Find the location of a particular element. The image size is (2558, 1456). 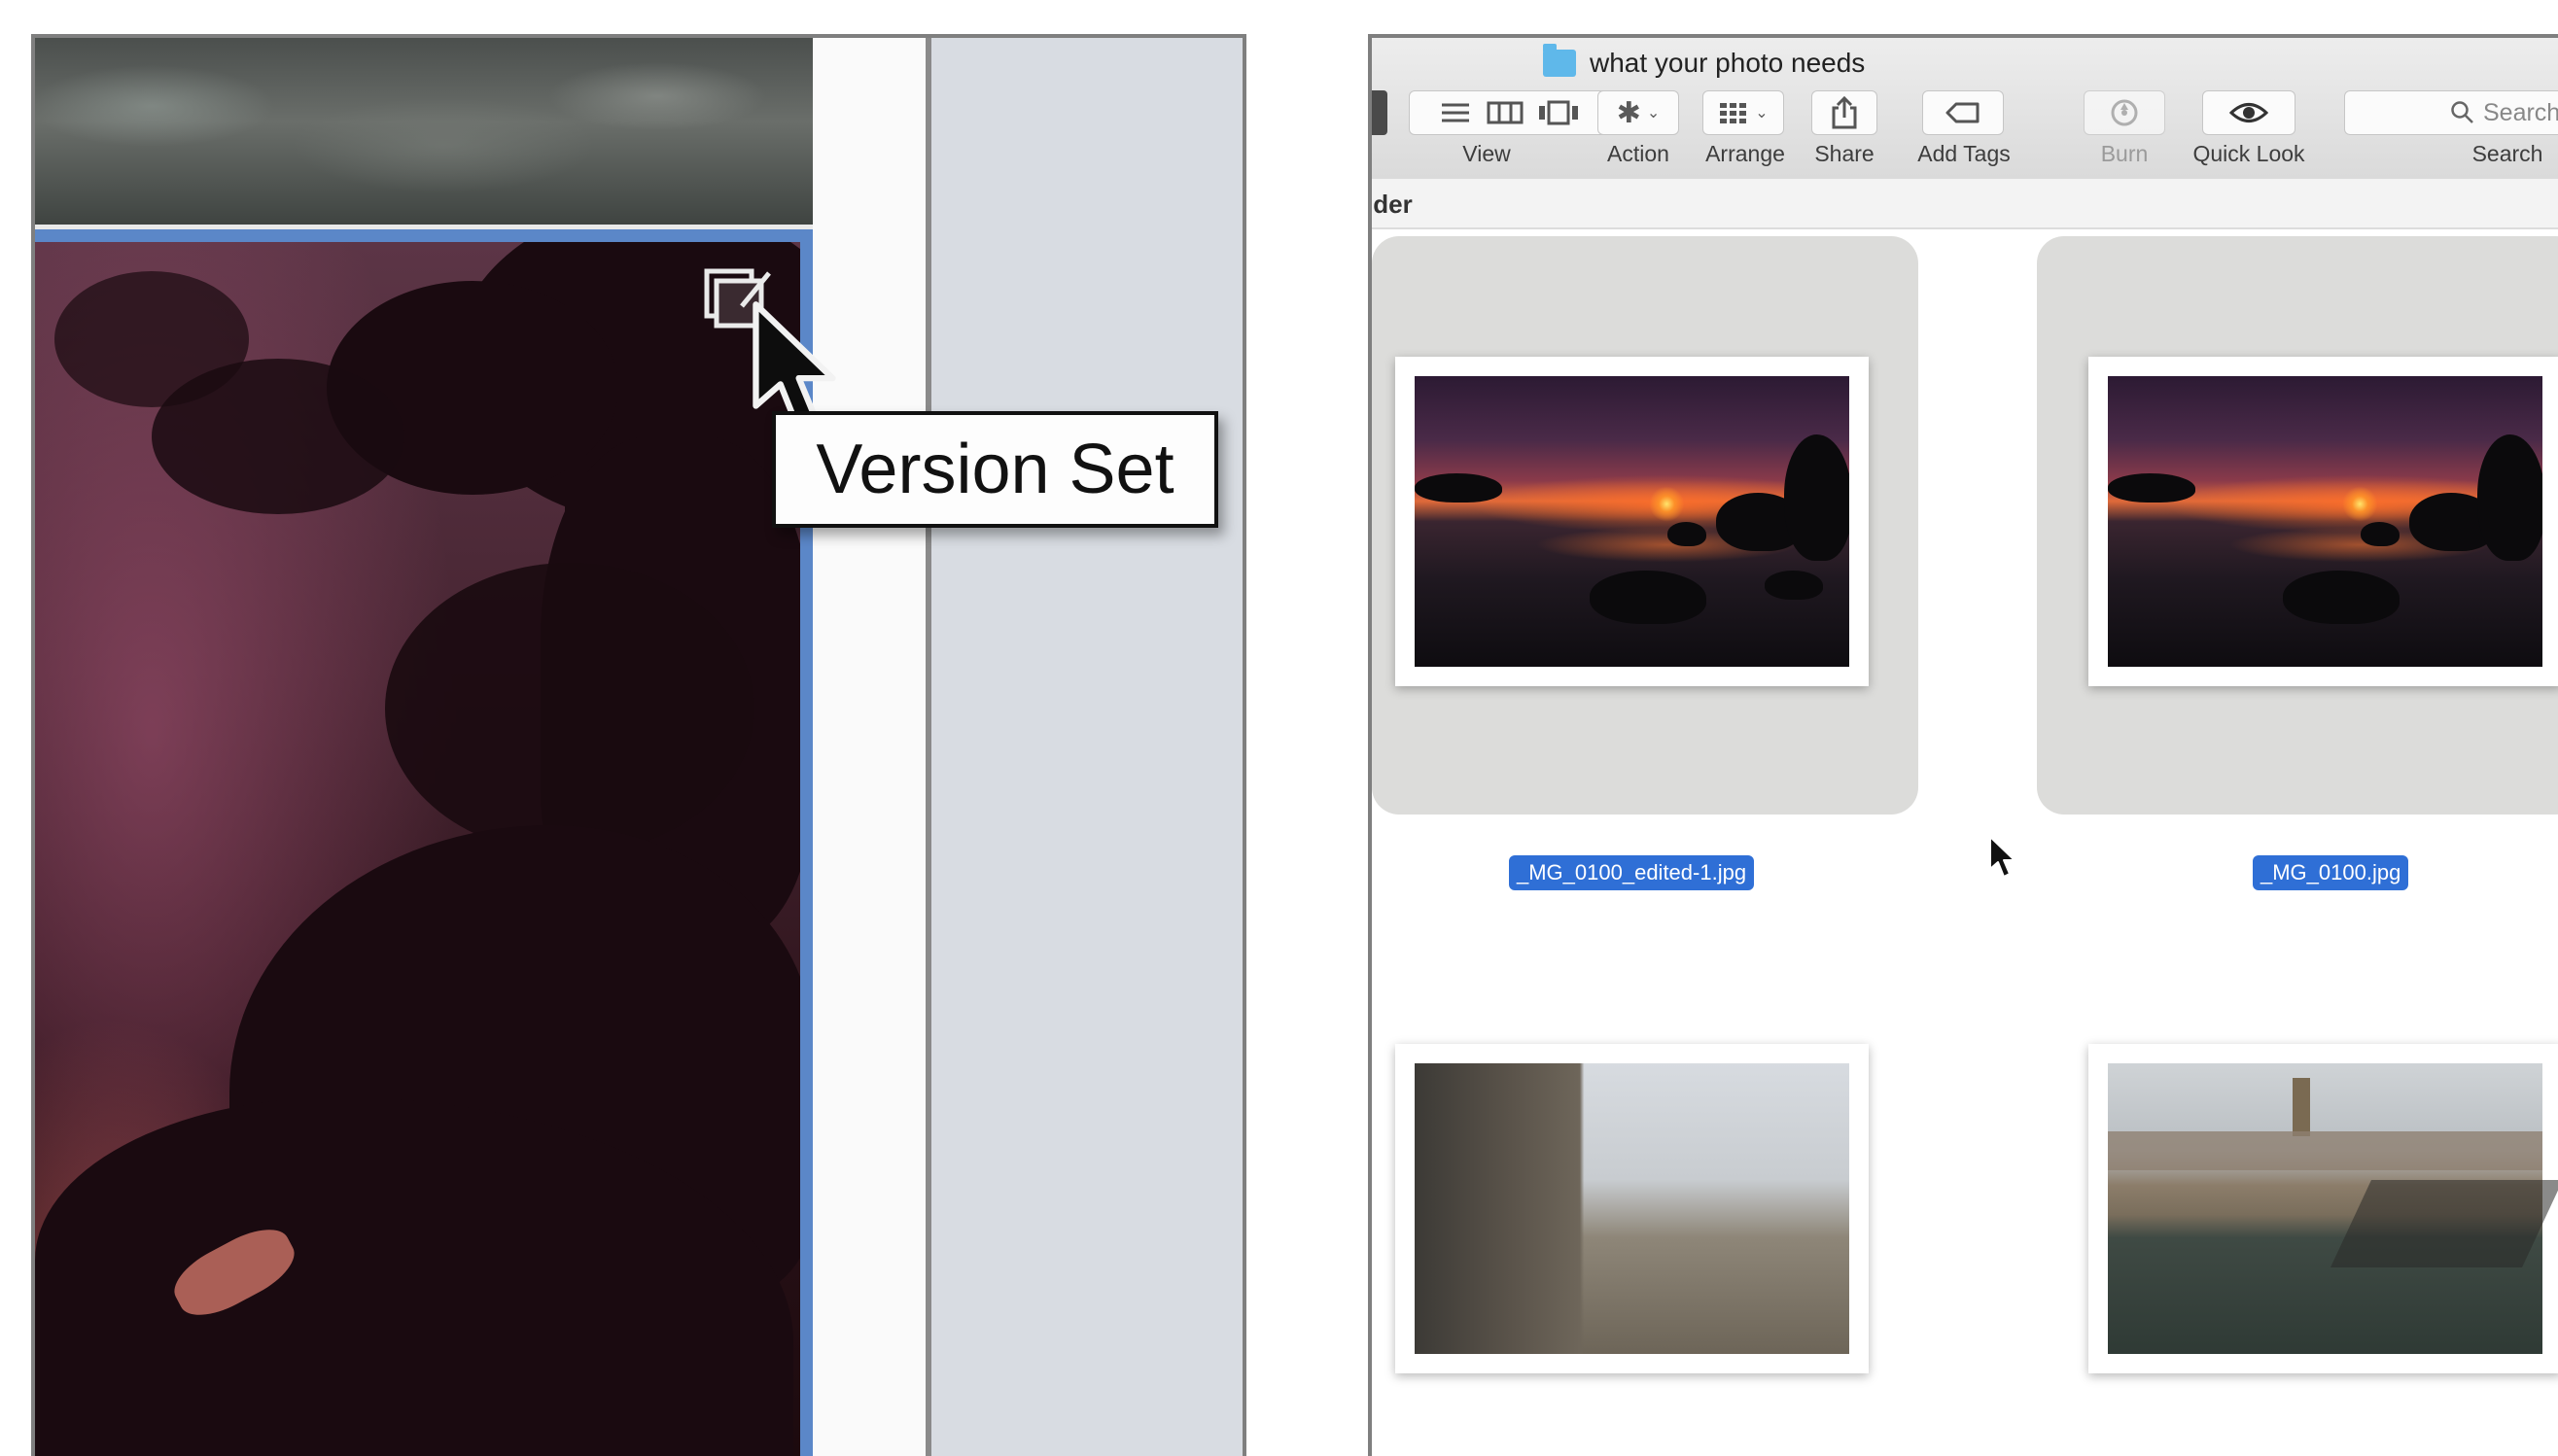

burn-button is located at coordinates (2124, 112).